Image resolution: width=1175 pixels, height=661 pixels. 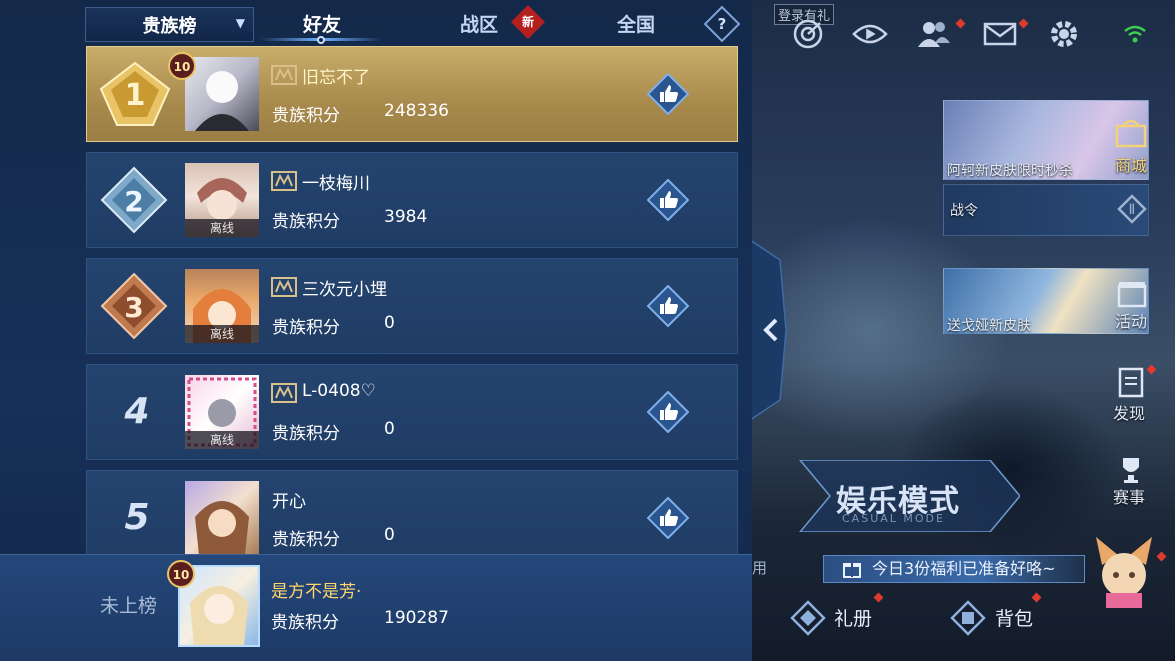 What do you see at coordinates (222, 517) in the screenshot?
I see `avatar` at bounding box center [222, 517].